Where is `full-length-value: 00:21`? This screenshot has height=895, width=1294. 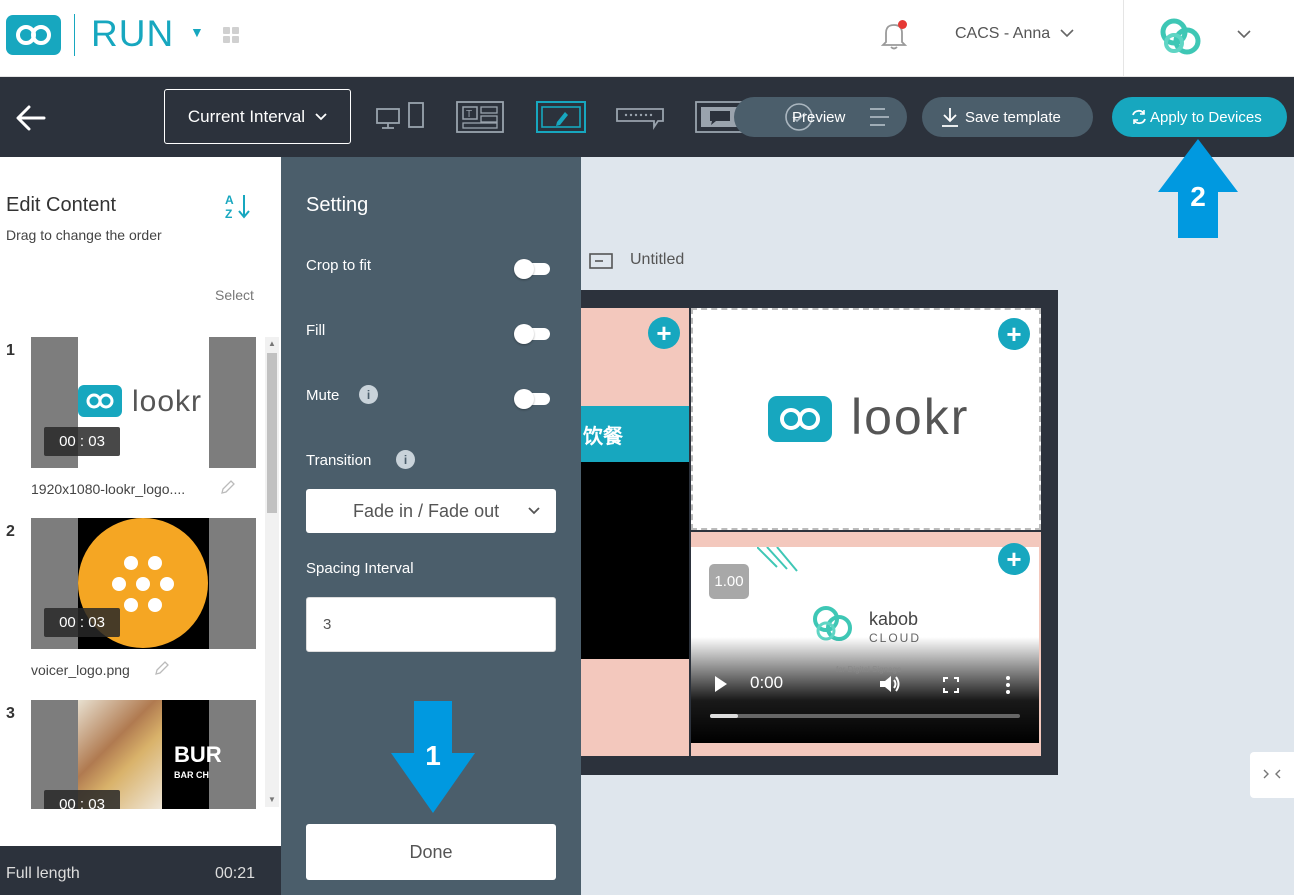
full-length-value: 00:21 is located at coordinates (235, 873).